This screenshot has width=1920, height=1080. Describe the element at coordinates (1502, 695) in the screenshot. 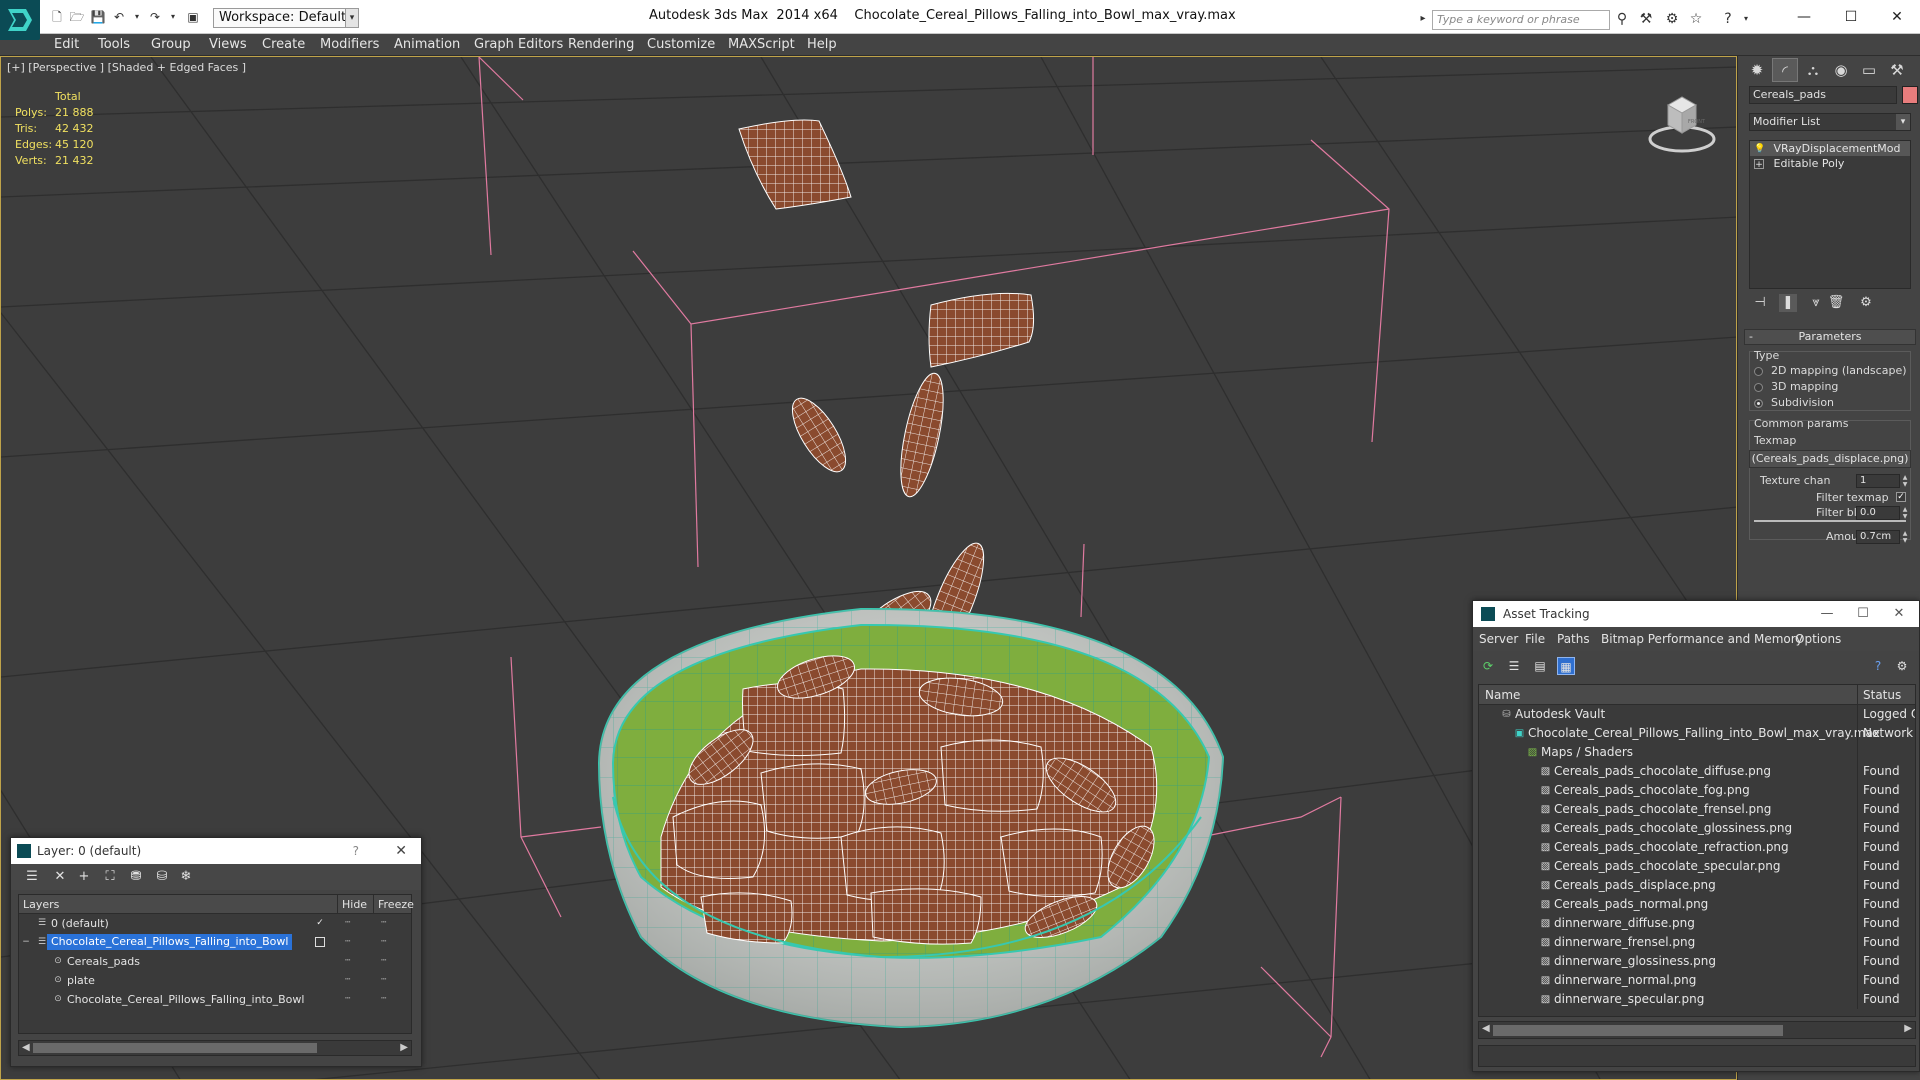

I see `col-name: Name` at that location.